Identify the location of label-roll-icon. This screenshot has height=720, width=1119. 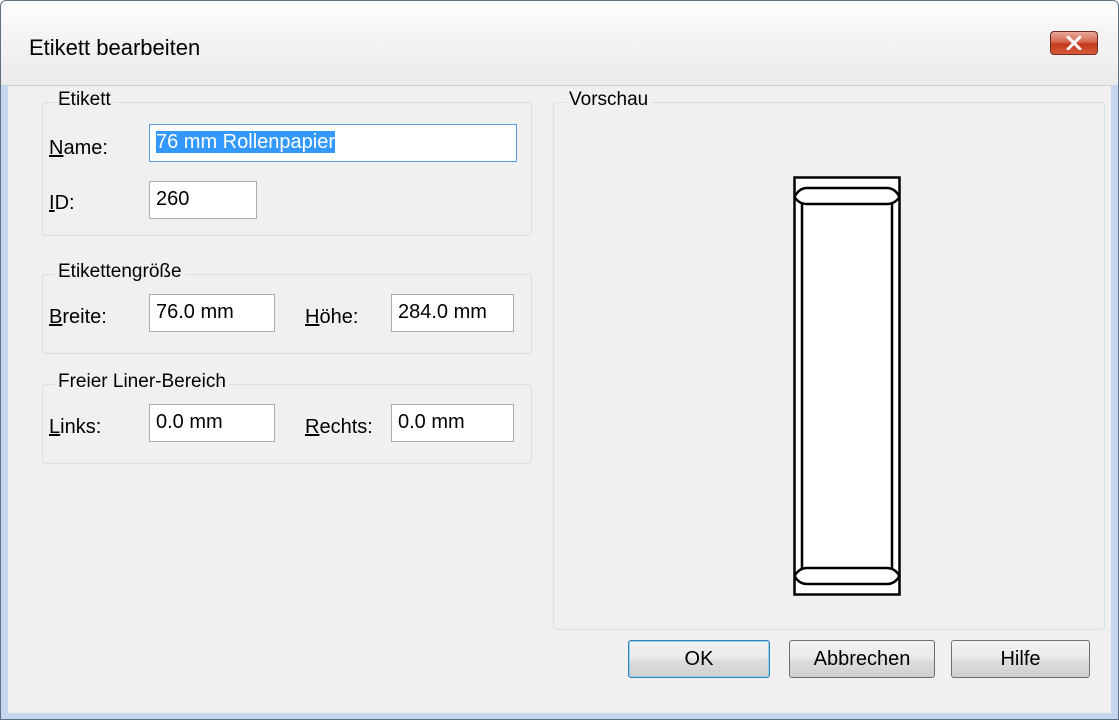
(847, 386).